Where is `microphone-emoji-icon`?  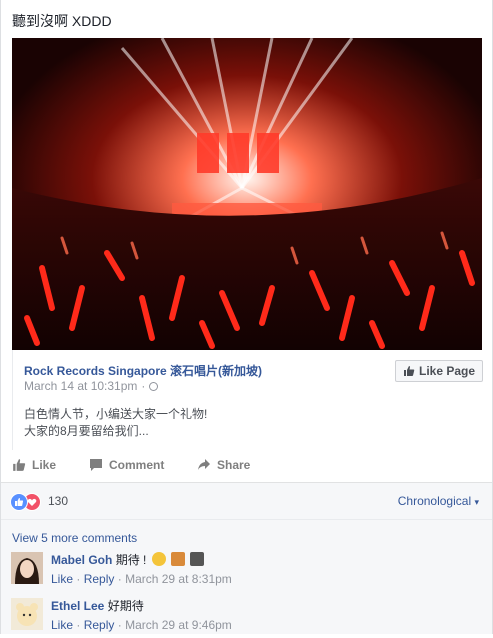 microphone-emoji-icon is located at coordinates (197, 559).